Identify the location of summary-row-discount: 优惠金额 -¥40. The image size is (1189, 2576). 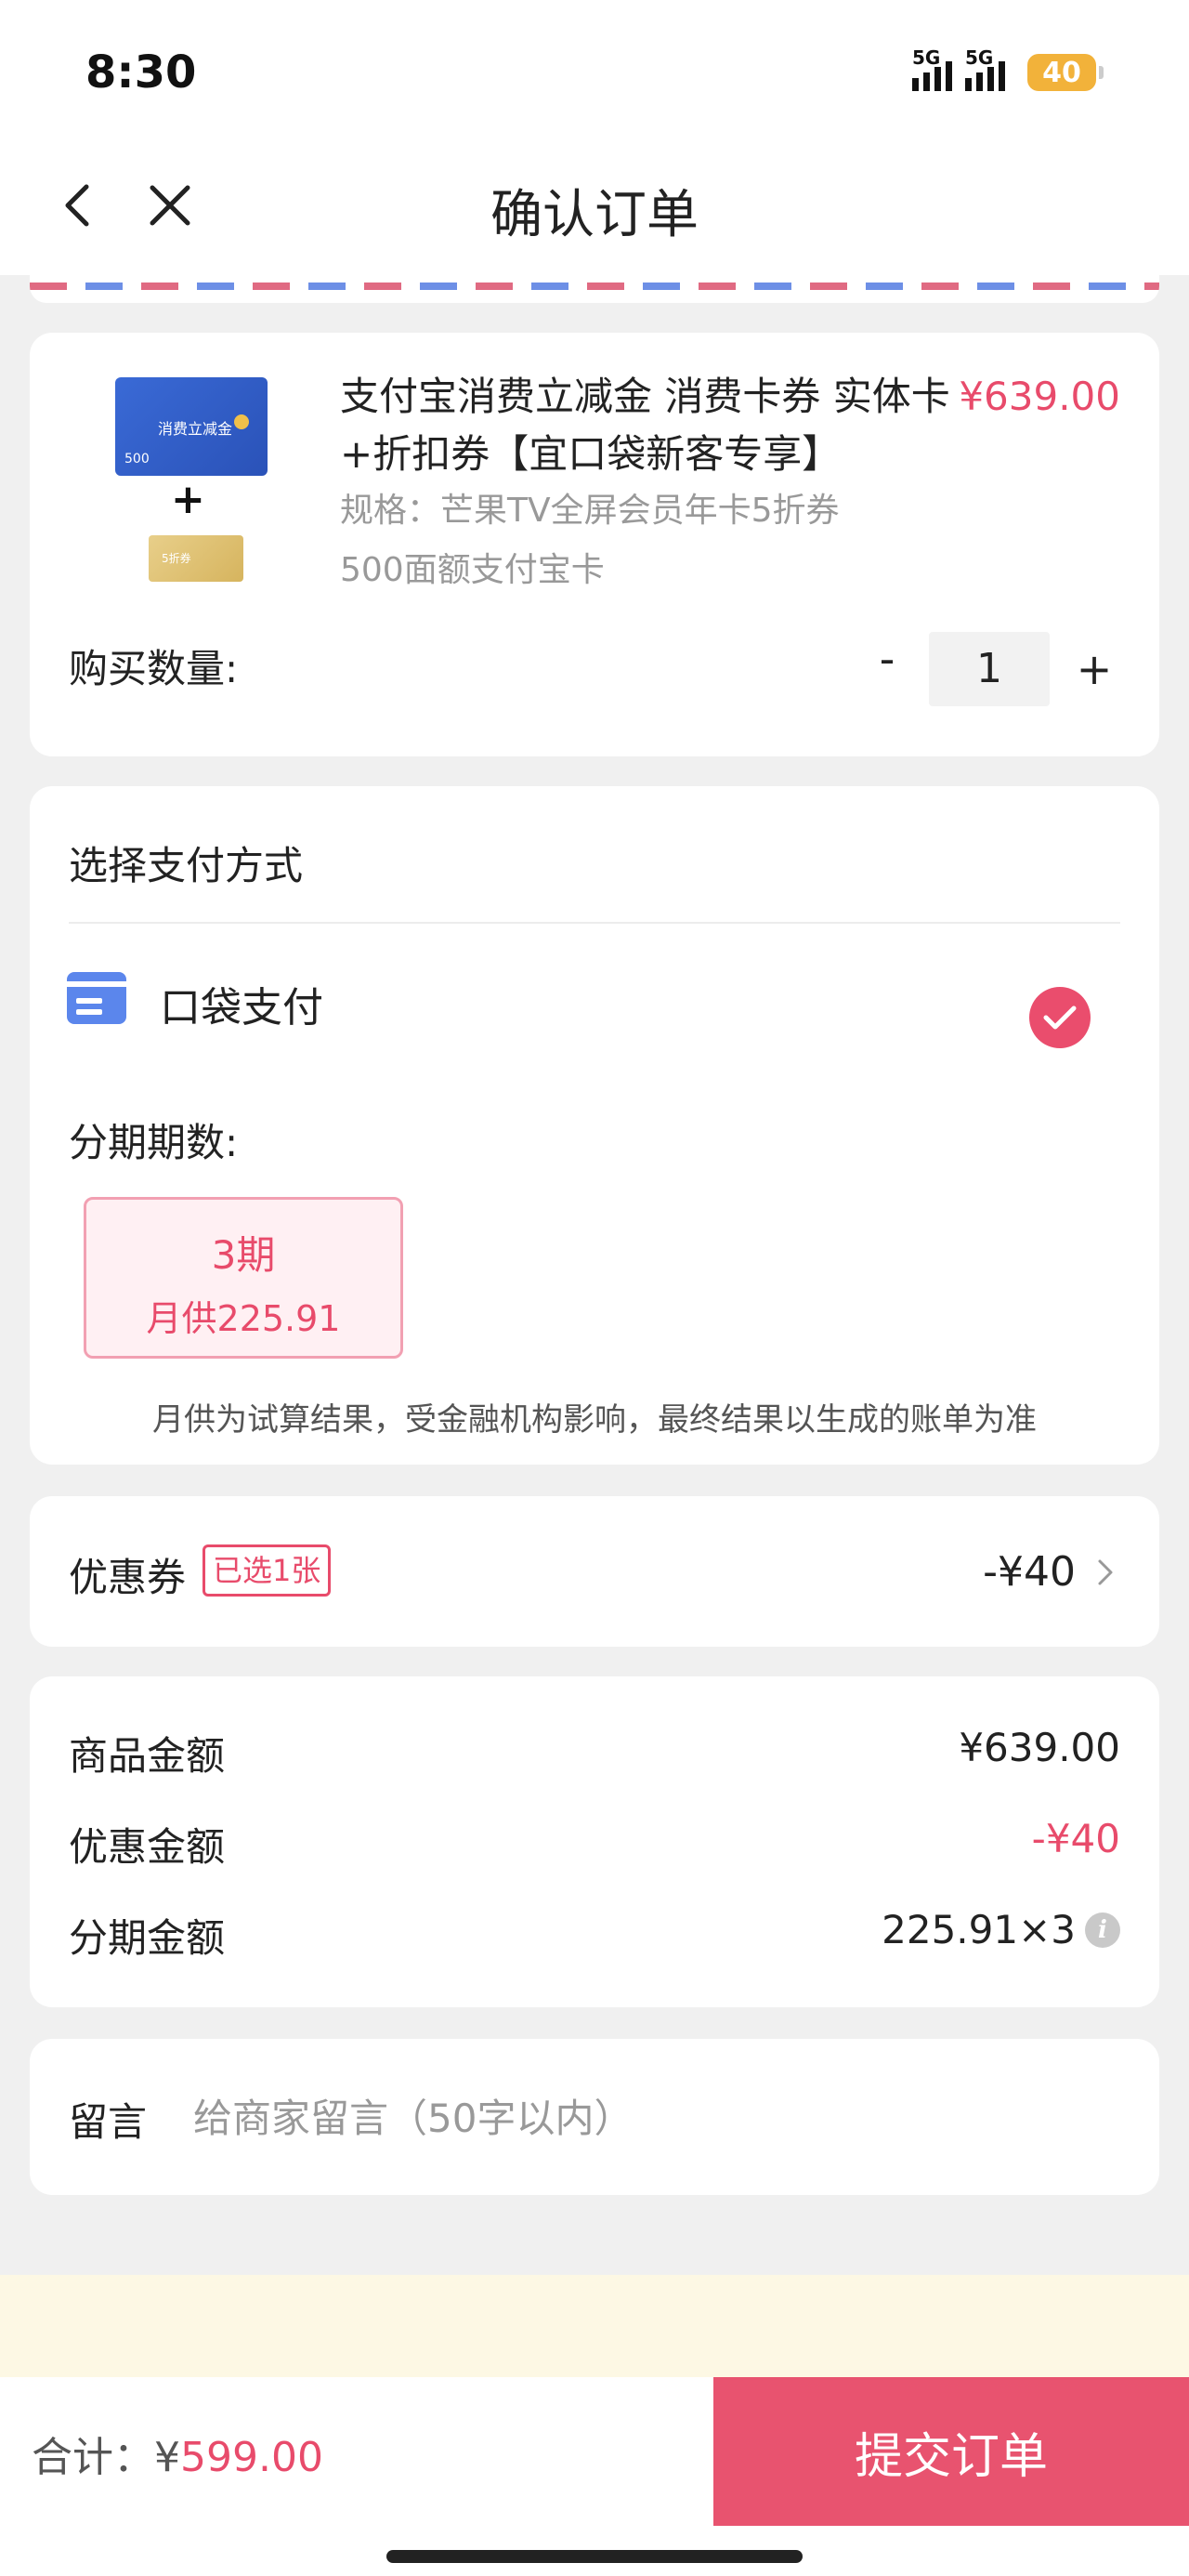
(594, 1843).